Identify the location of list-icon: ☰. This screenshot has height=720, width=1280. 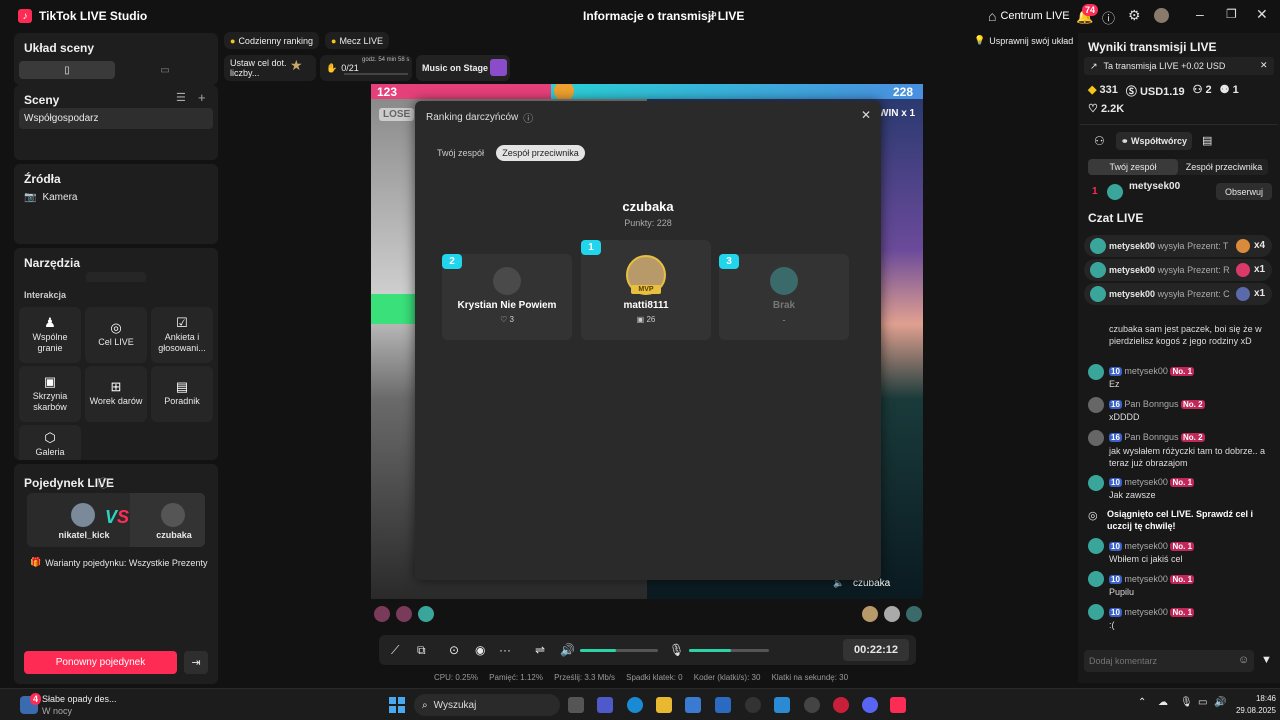
(181, 97).